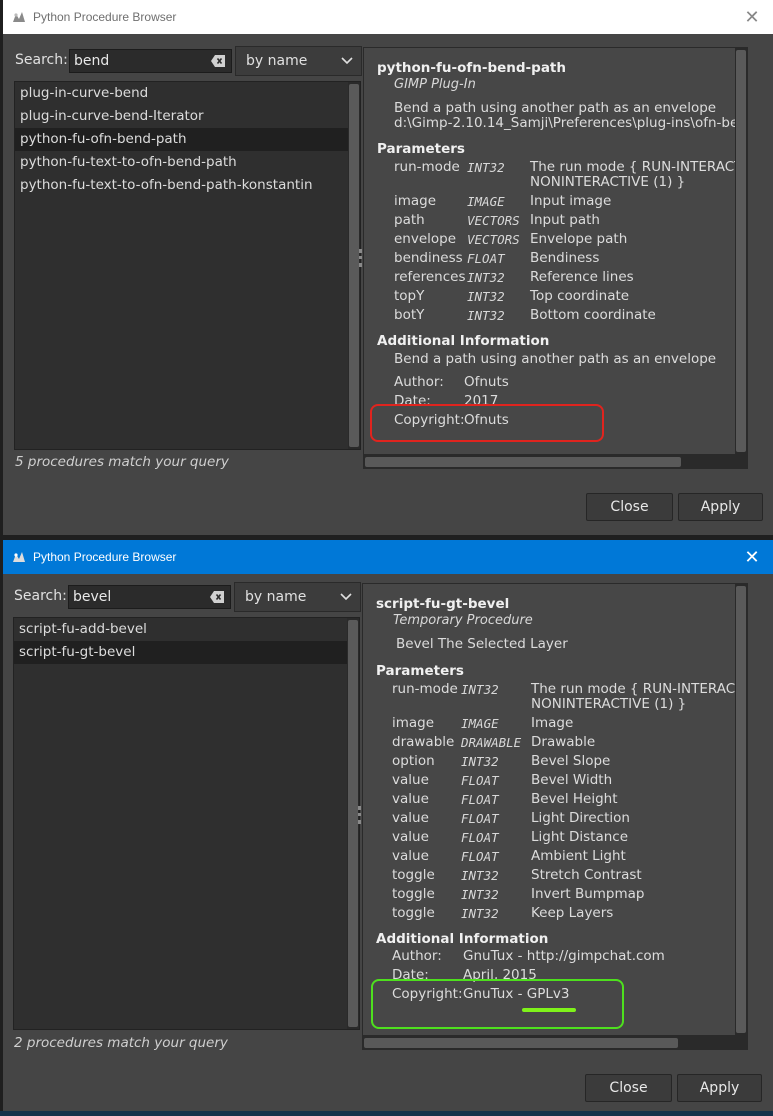 The image size is (773, 1116). Describe the element at coordinates (409, 296) in the screenshot. I see `param-name: topY` at that location.